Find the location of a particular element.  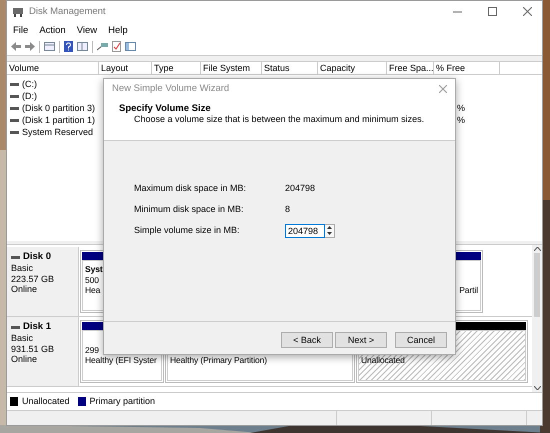

window-title: Disk Management is located at coordinates (68, 12).